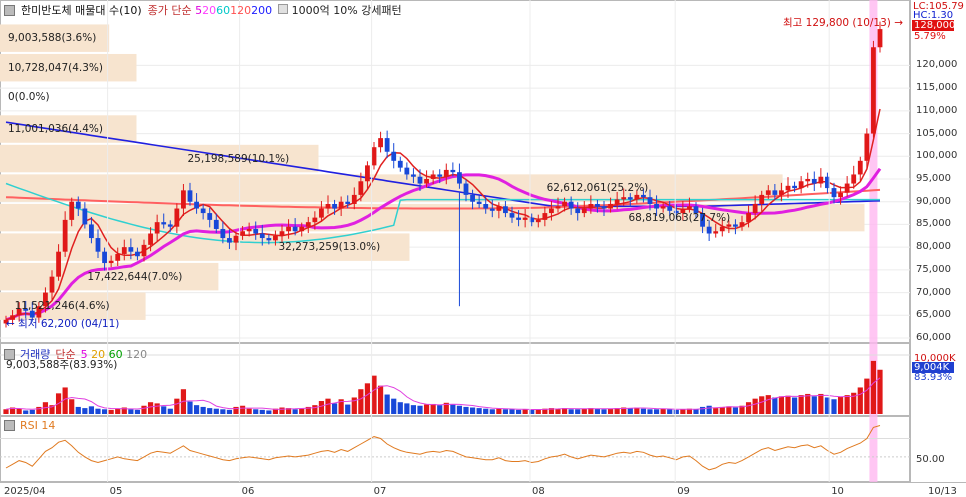 This screenshot has height=497, width=966. What do you see at coordinates (380, 491) in the screenshot?
I see `x-tick-label: 07` at bounding box center [380, 491].